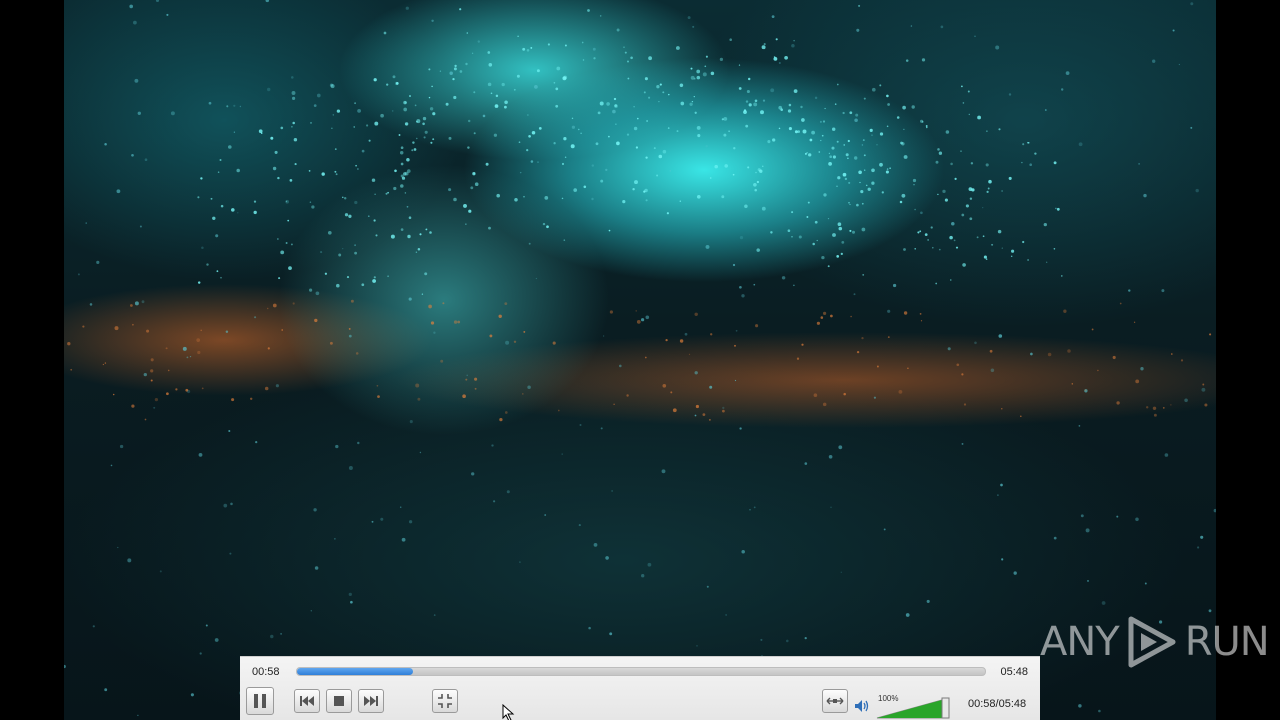  I want to click on previous-icon, so click(307, 701).